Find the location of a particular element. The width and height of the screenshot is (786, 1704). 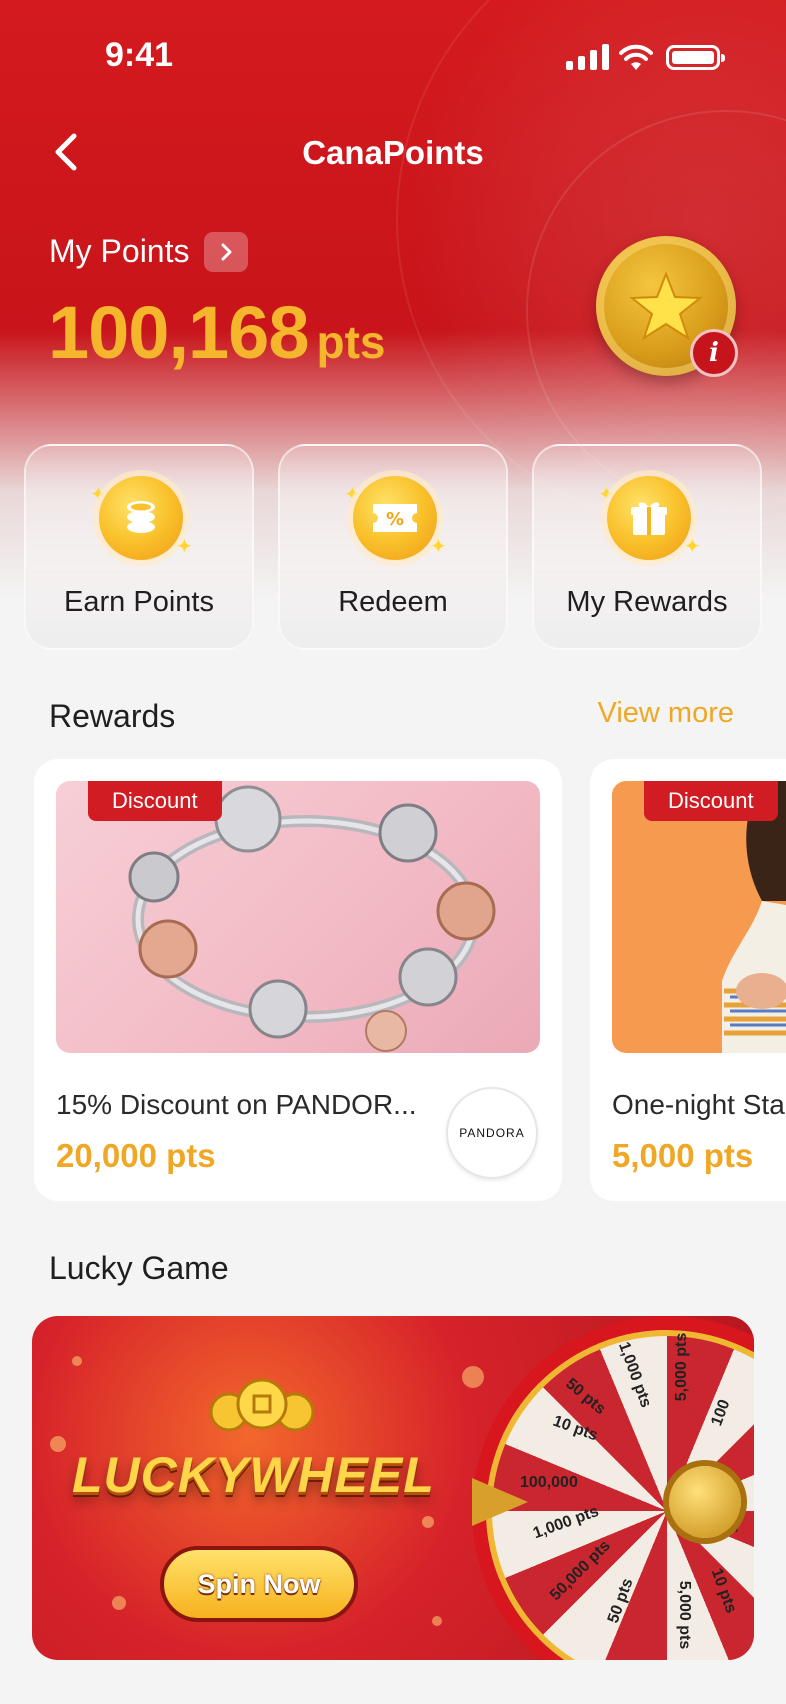

pandora-logo: PANDORA is located at coordinates (492, 1133).